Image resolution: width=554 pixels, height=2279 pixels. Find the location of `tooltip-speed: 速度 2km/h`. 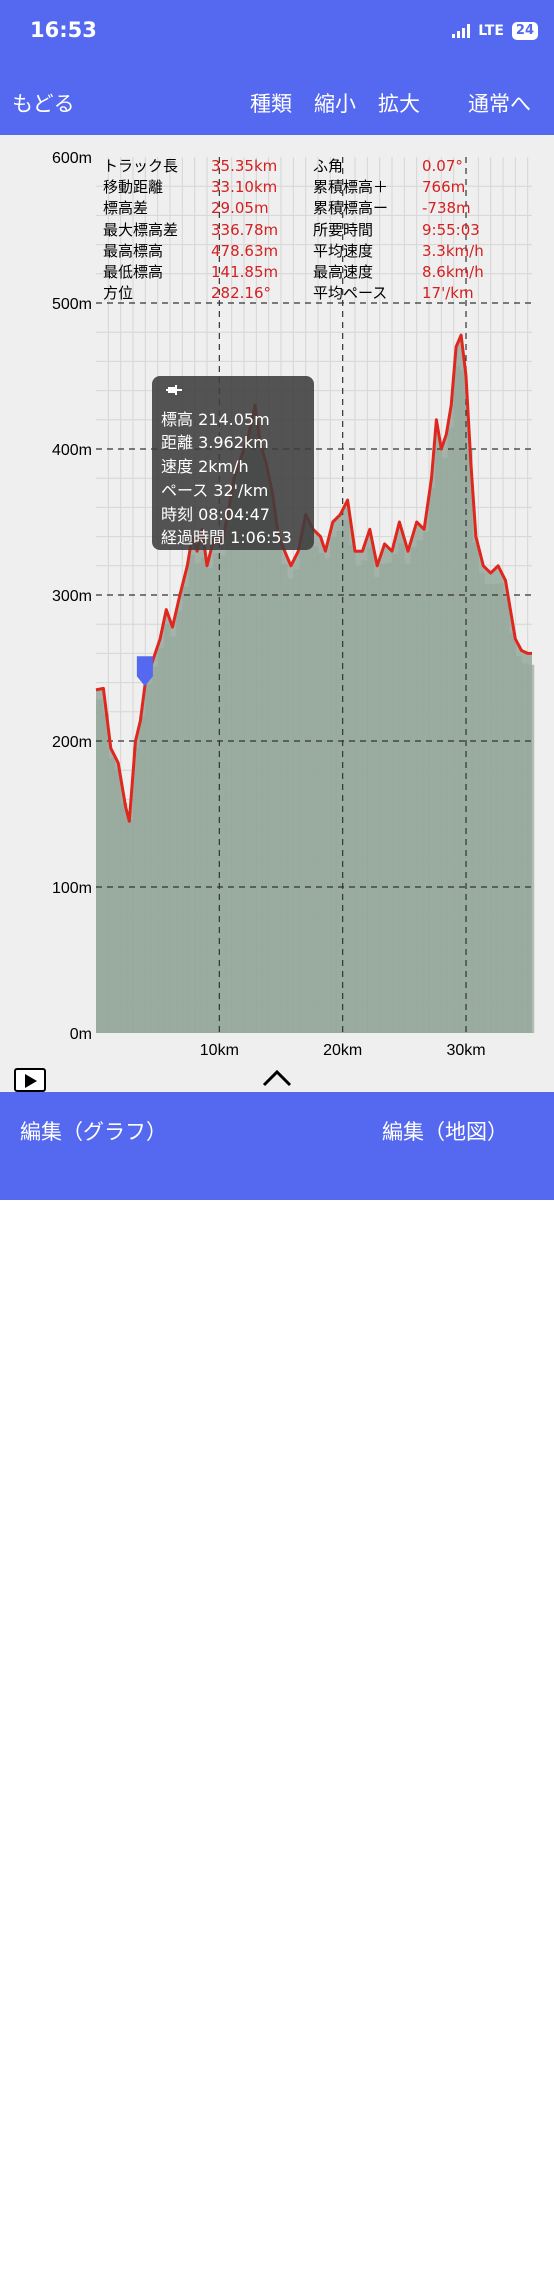

tooltip-speed: 速度 2km/h is located at coordinates (205, 466).